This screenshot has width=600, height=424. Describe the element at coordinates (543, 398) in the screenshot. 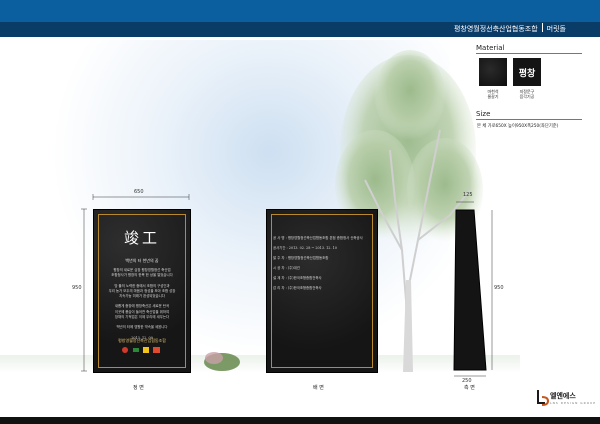

I see `company-logo-icon` at that location.